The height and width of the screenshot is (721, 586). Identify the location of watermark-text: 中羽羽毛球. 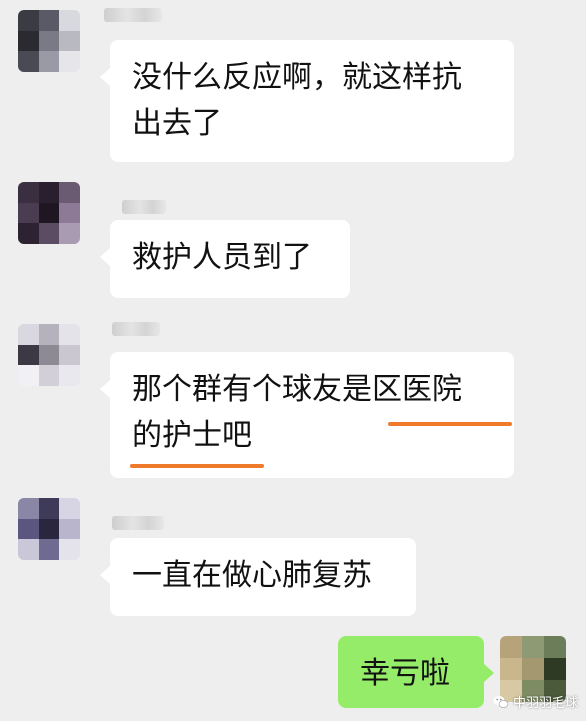
(545, 703).